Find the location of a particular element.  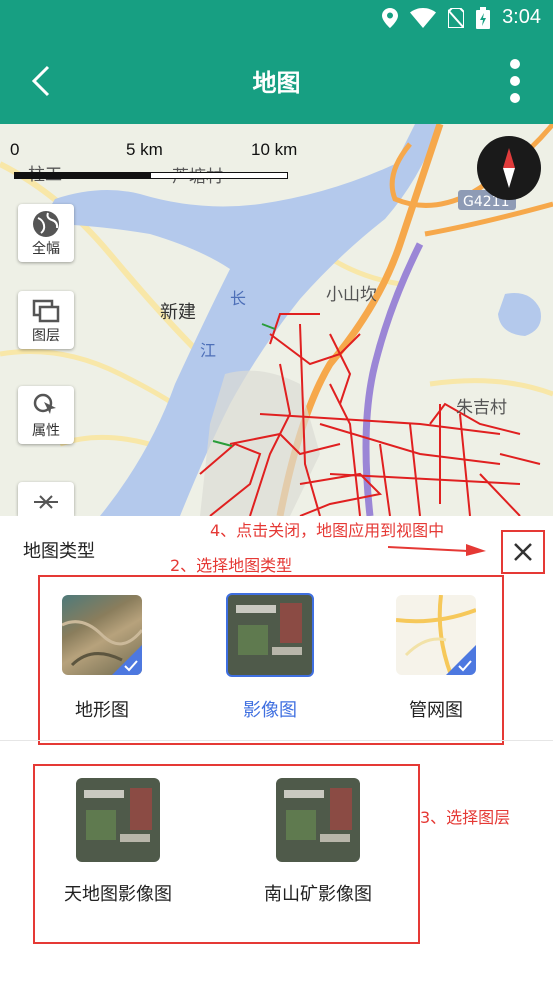

compass-icon is located at coordinates (509, 168).